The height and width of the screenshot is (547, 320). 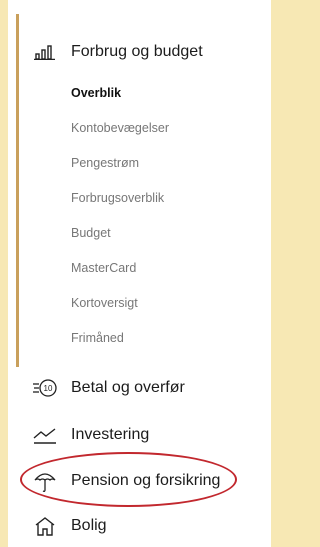 I want to click on bar-chart-icon, so click(x=45, y=52).